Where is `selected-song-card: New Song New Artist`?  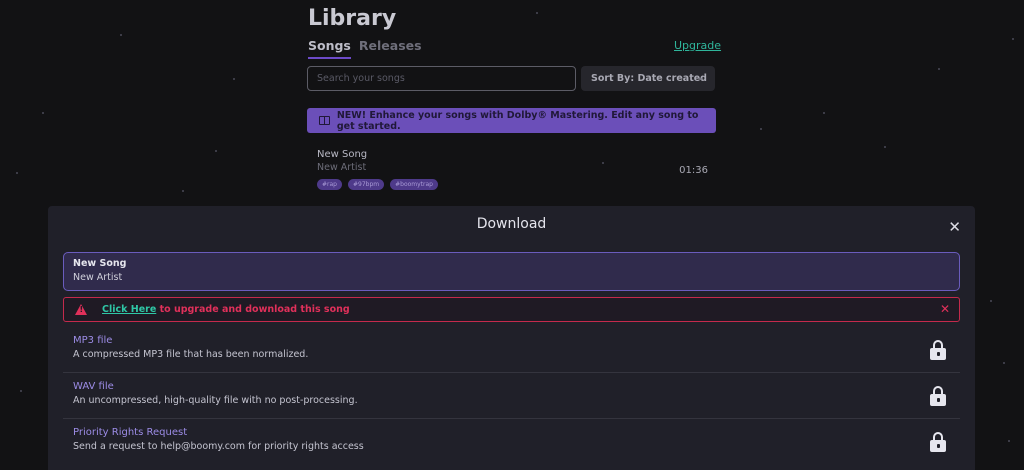
selected-song-card: New Song New Artist is located at coordinates (511, 271).